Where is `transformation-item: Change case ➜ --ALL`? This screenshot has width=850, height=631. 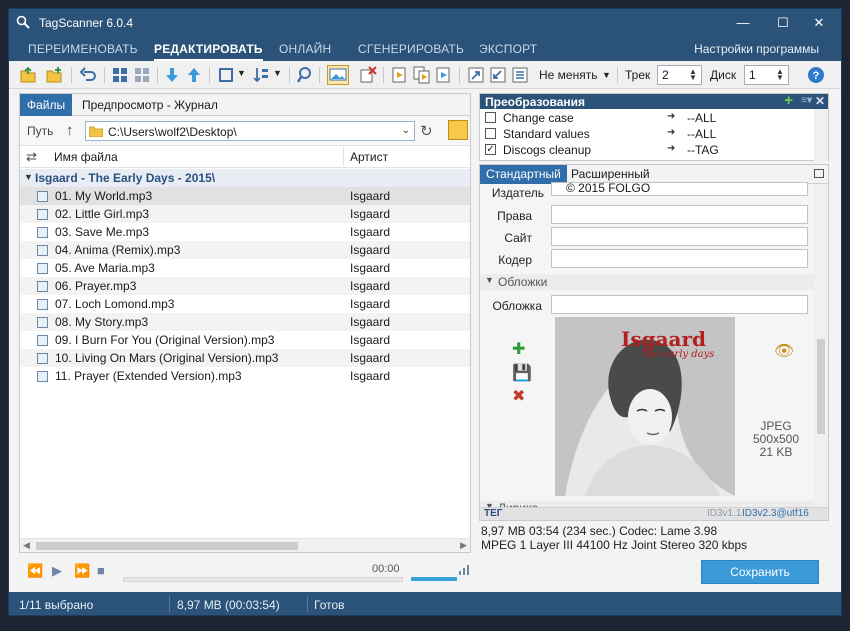 transformation-item: Change case ➜ --ALL is located at coordinates (647, 118).